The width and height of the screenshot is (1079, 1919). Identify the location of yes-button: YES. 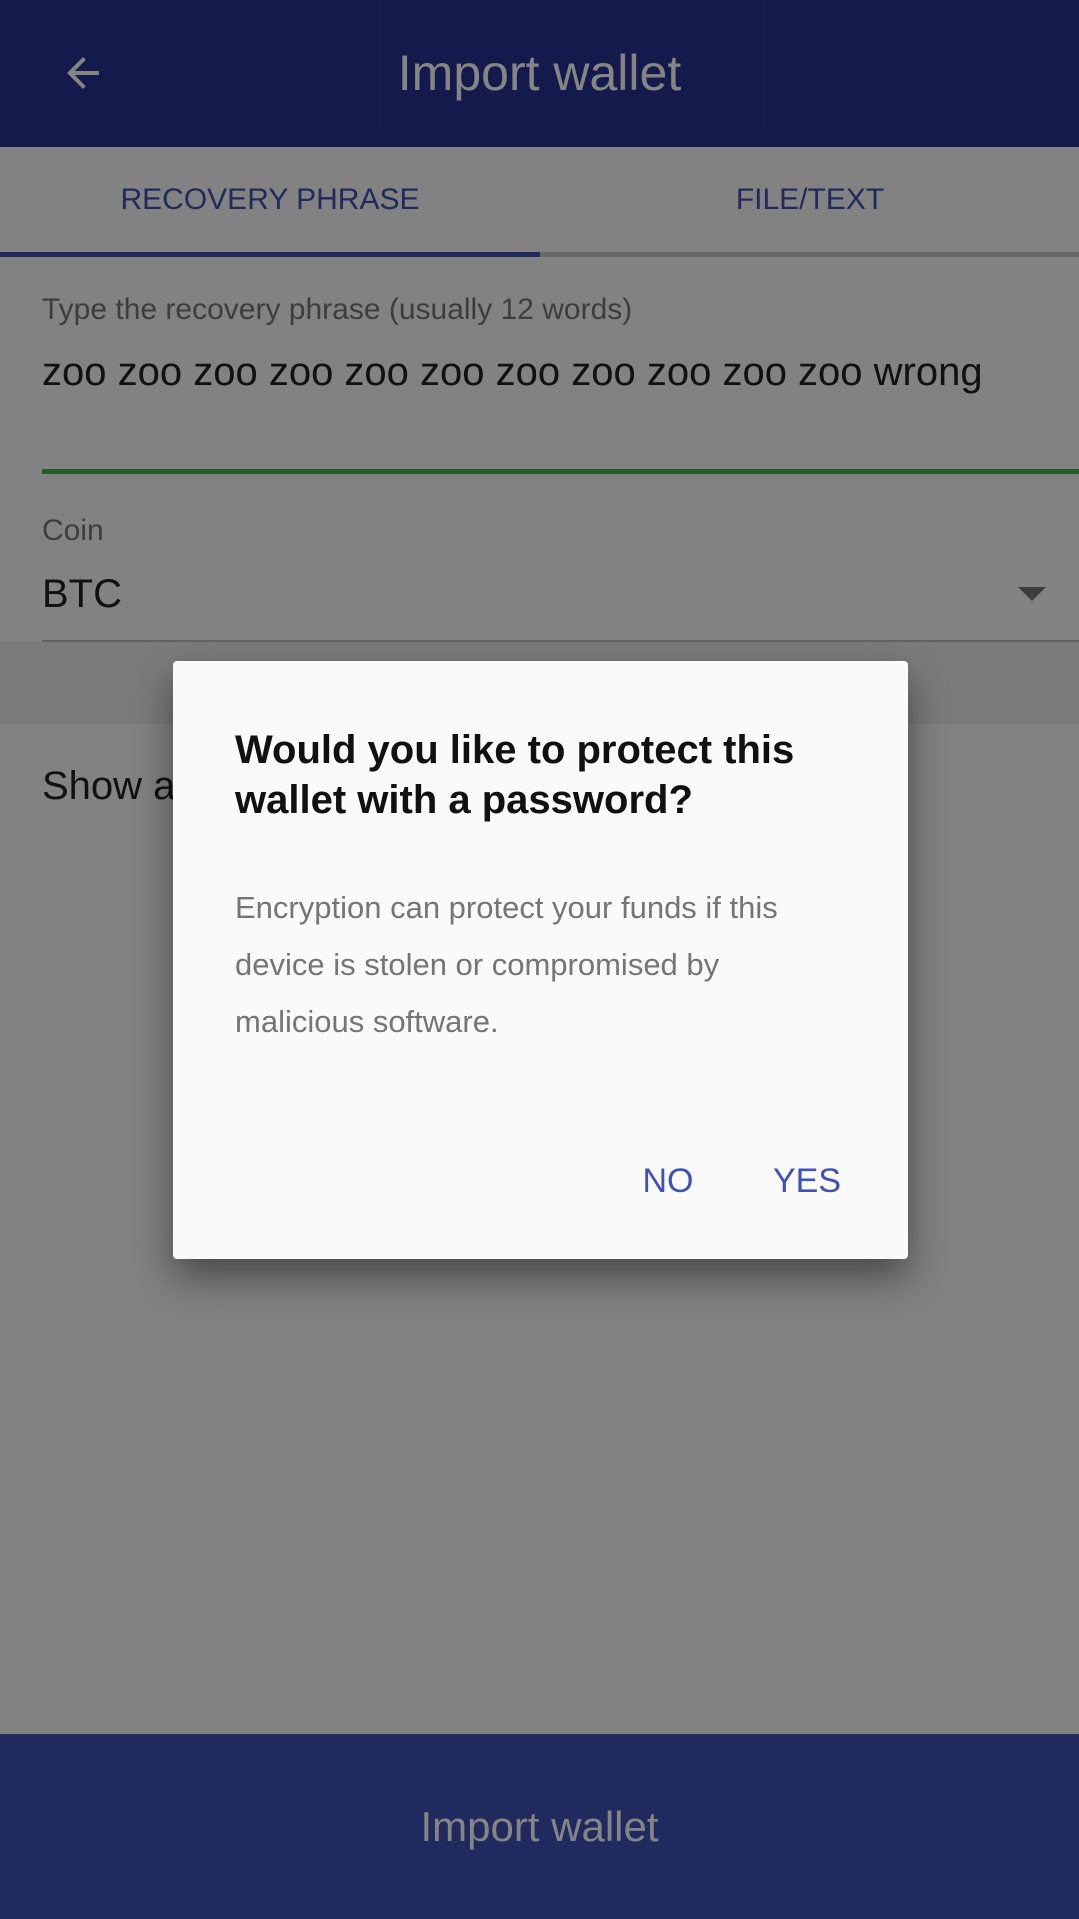
(807, 1181).